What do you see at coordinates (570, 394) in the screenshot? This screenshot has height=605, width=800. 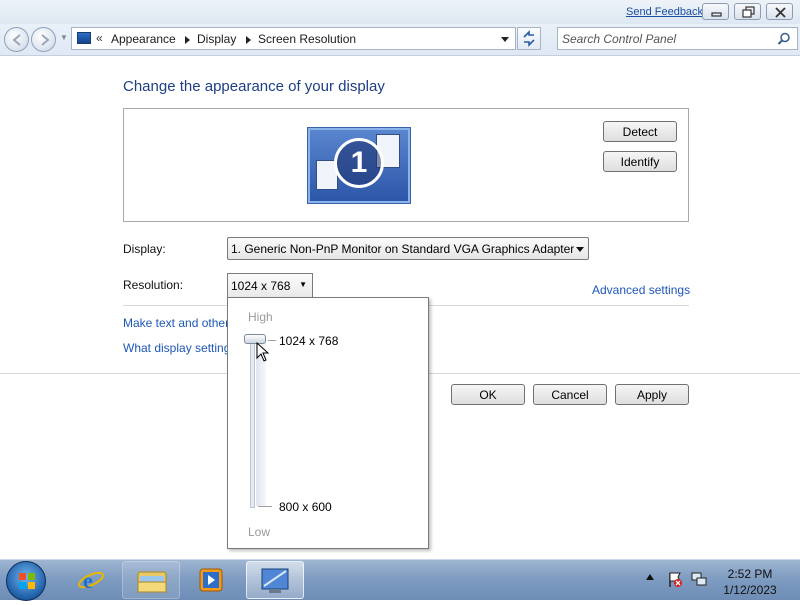 I see `cancel-button: Cancel` at bounding box center [570, 394].